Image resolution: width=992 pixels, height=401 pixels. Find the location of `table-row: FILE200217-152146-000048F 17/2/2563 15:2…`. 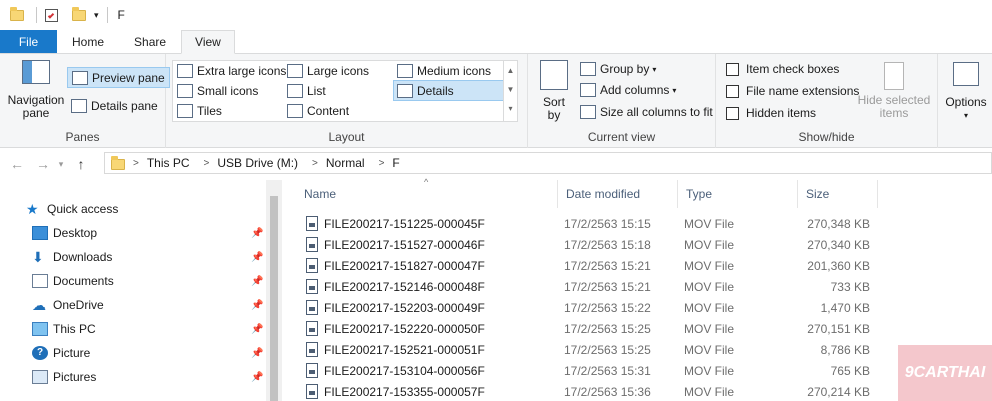

table-row: FILE200217-152146-000048F 17/2/2563 15:2… is located at coordinates (596, 286).